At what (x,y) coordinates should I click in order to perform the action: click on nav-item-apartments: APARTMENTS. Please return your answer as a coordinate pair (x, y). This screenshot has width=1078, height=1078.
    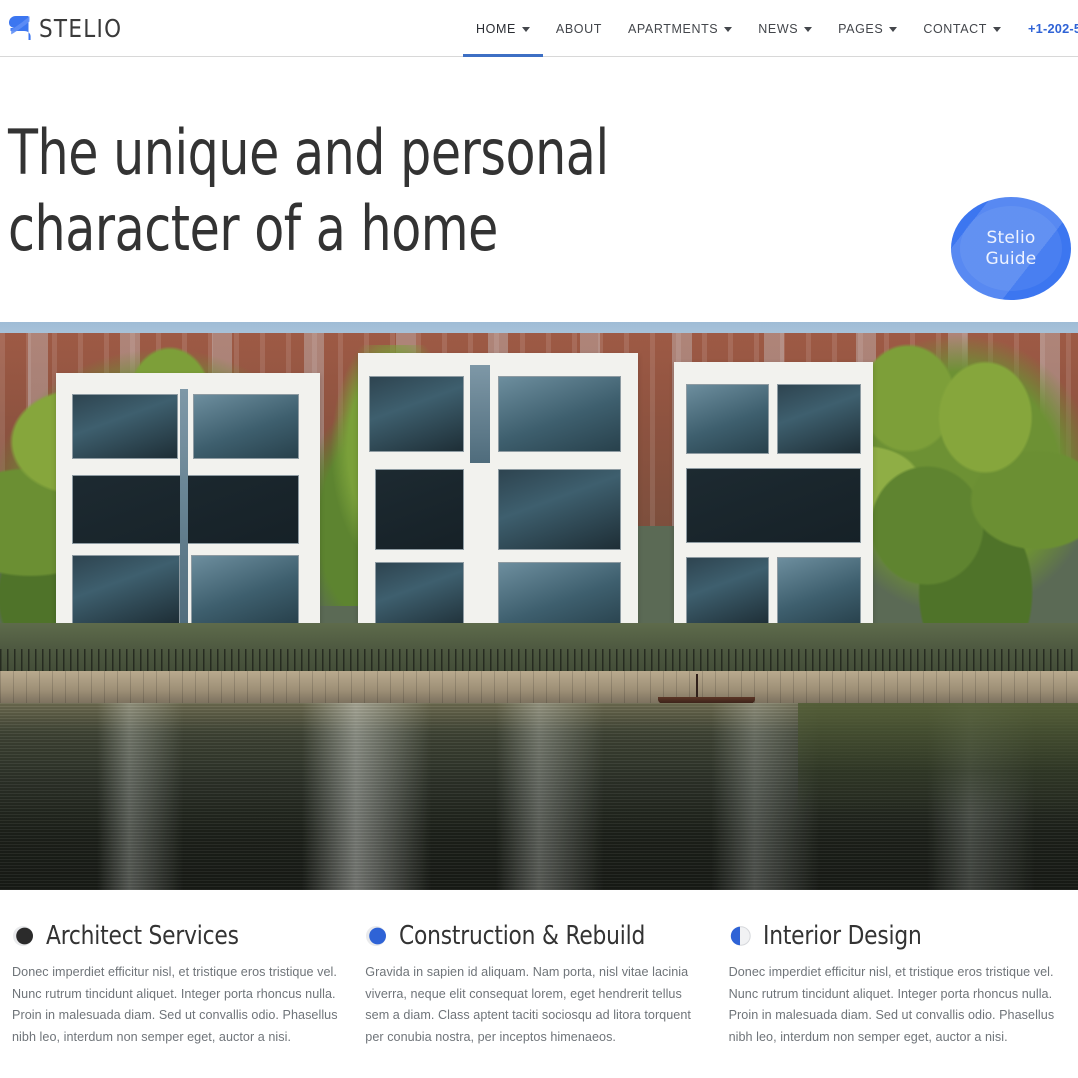
    Looking at the image, I should click on (680, 28).